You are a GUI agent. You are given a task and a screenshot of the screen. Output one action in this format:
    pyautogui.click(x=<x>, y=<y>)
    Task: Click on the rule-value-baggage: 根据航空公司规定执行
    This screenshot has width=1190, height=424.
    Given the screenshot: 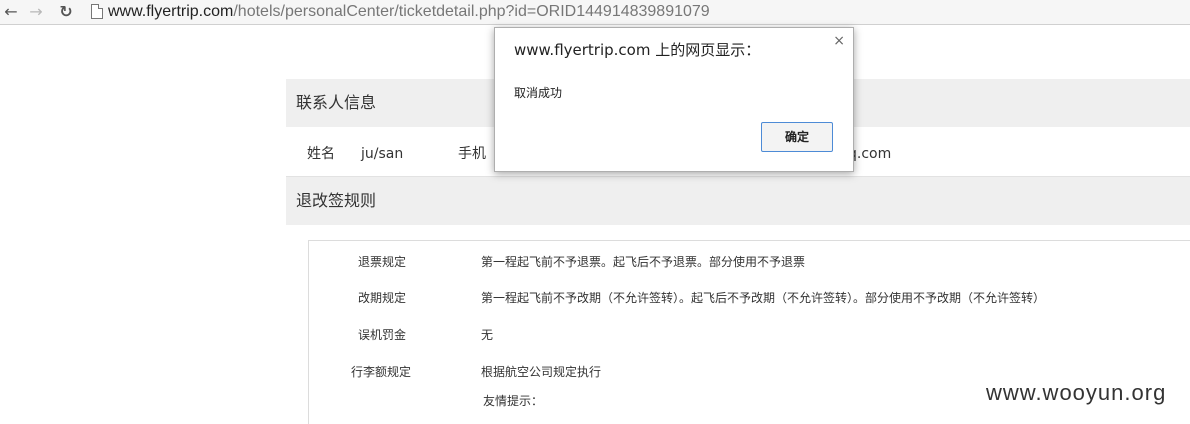 What is the action you would take?
    pyautogui.click(x=541, y=372)
    